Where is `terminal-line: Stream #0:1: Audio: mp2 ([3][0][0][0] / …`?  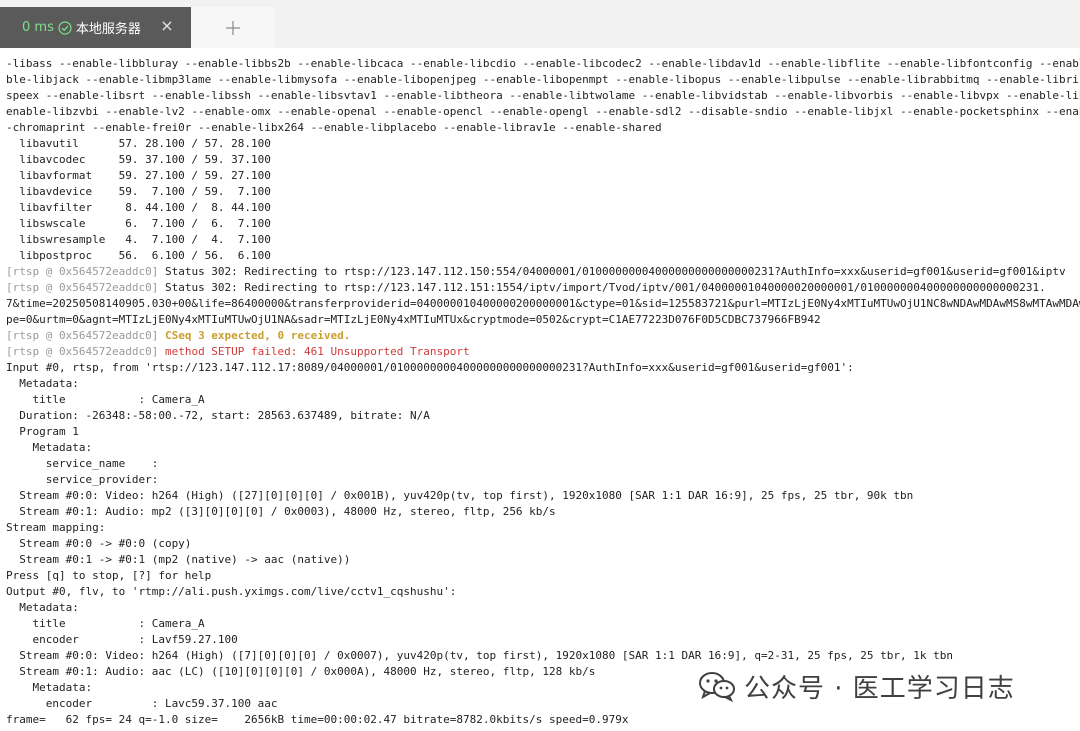 terminal-line: Stream #0:1: Audio: mp2 ([3][0][0][0] / … is located at coordinates (543, 512).